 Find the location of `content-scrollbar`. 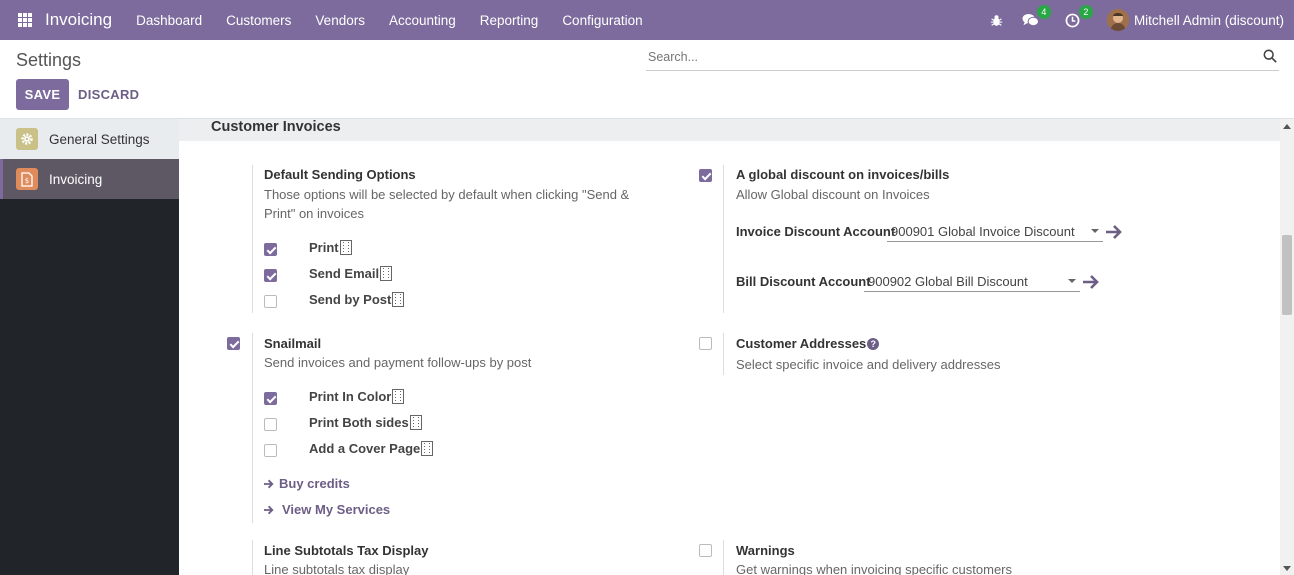

content-scrollbar is located at coordinates (1287, 347).